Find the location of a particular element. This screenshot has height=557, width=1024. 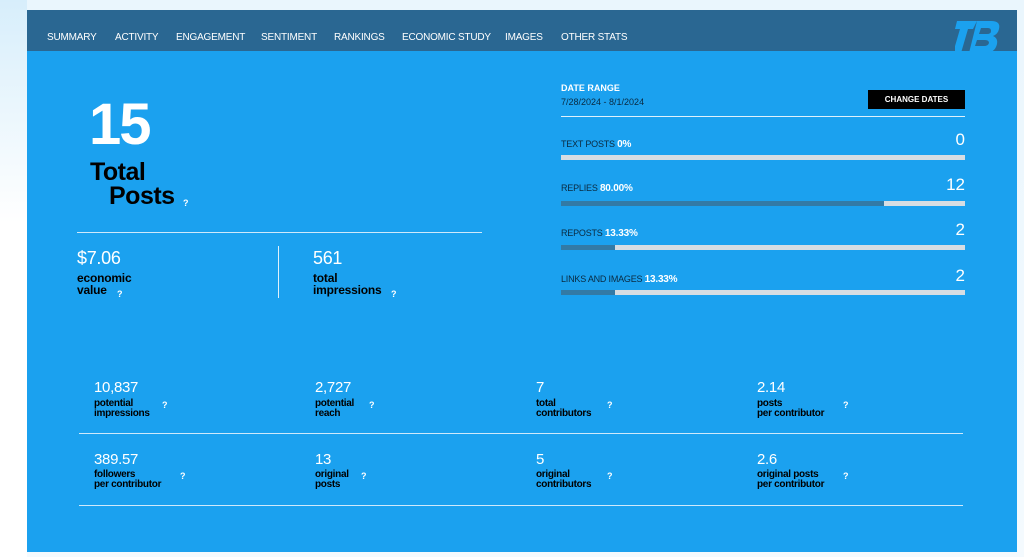

metric-reposts-label: REPOSTS 13.33% is located at coordinates (599, 233).